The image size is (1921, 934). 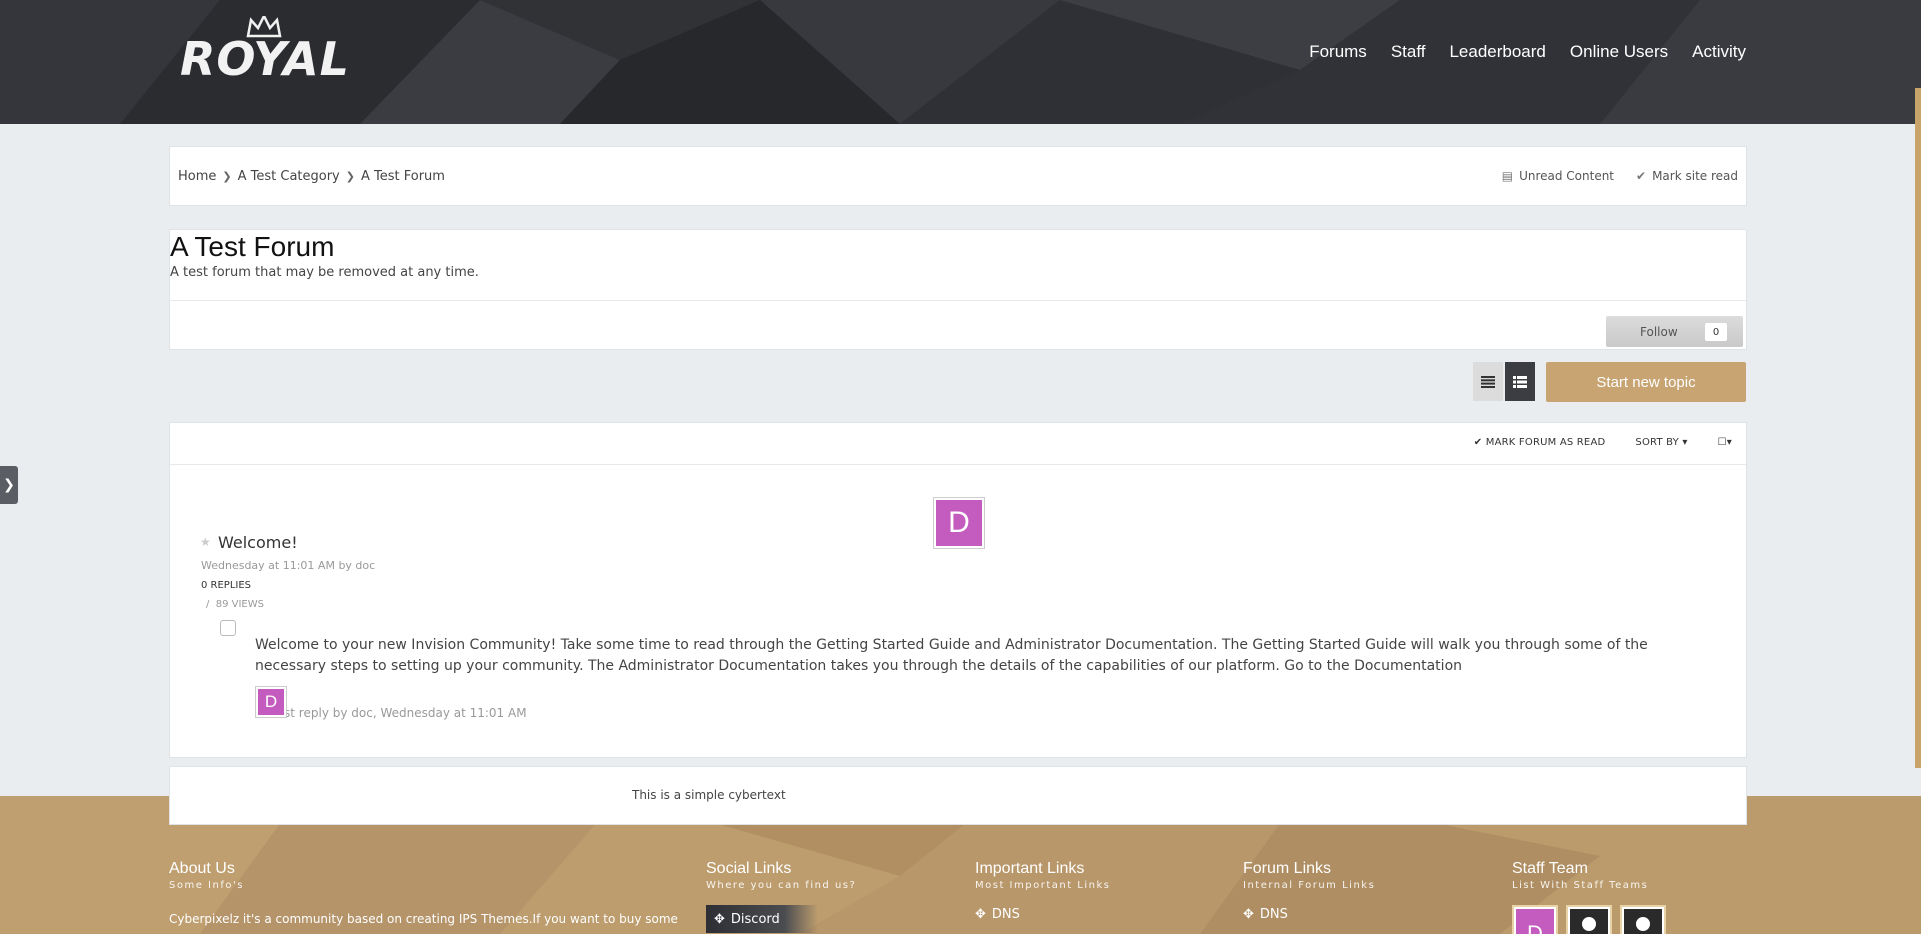 I want to click on mark-forum-read-label: MARK FORUM AS READ, so click(x=1545, y=442).